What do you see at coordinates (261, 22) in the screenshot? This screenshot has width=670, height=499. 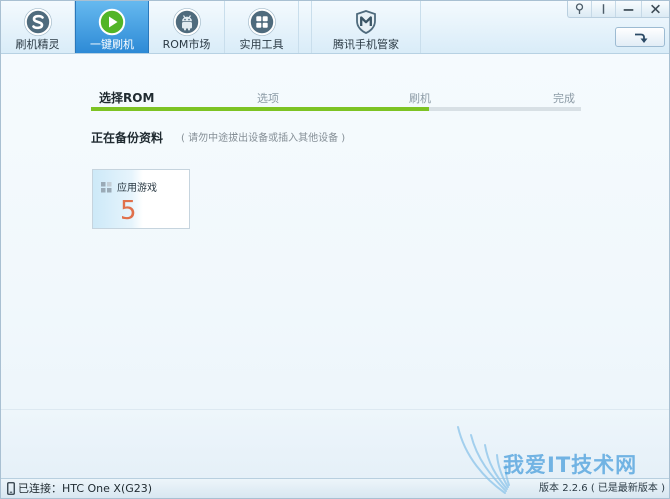 I see `tools-grid-icon` at bounding box center [261, 22].